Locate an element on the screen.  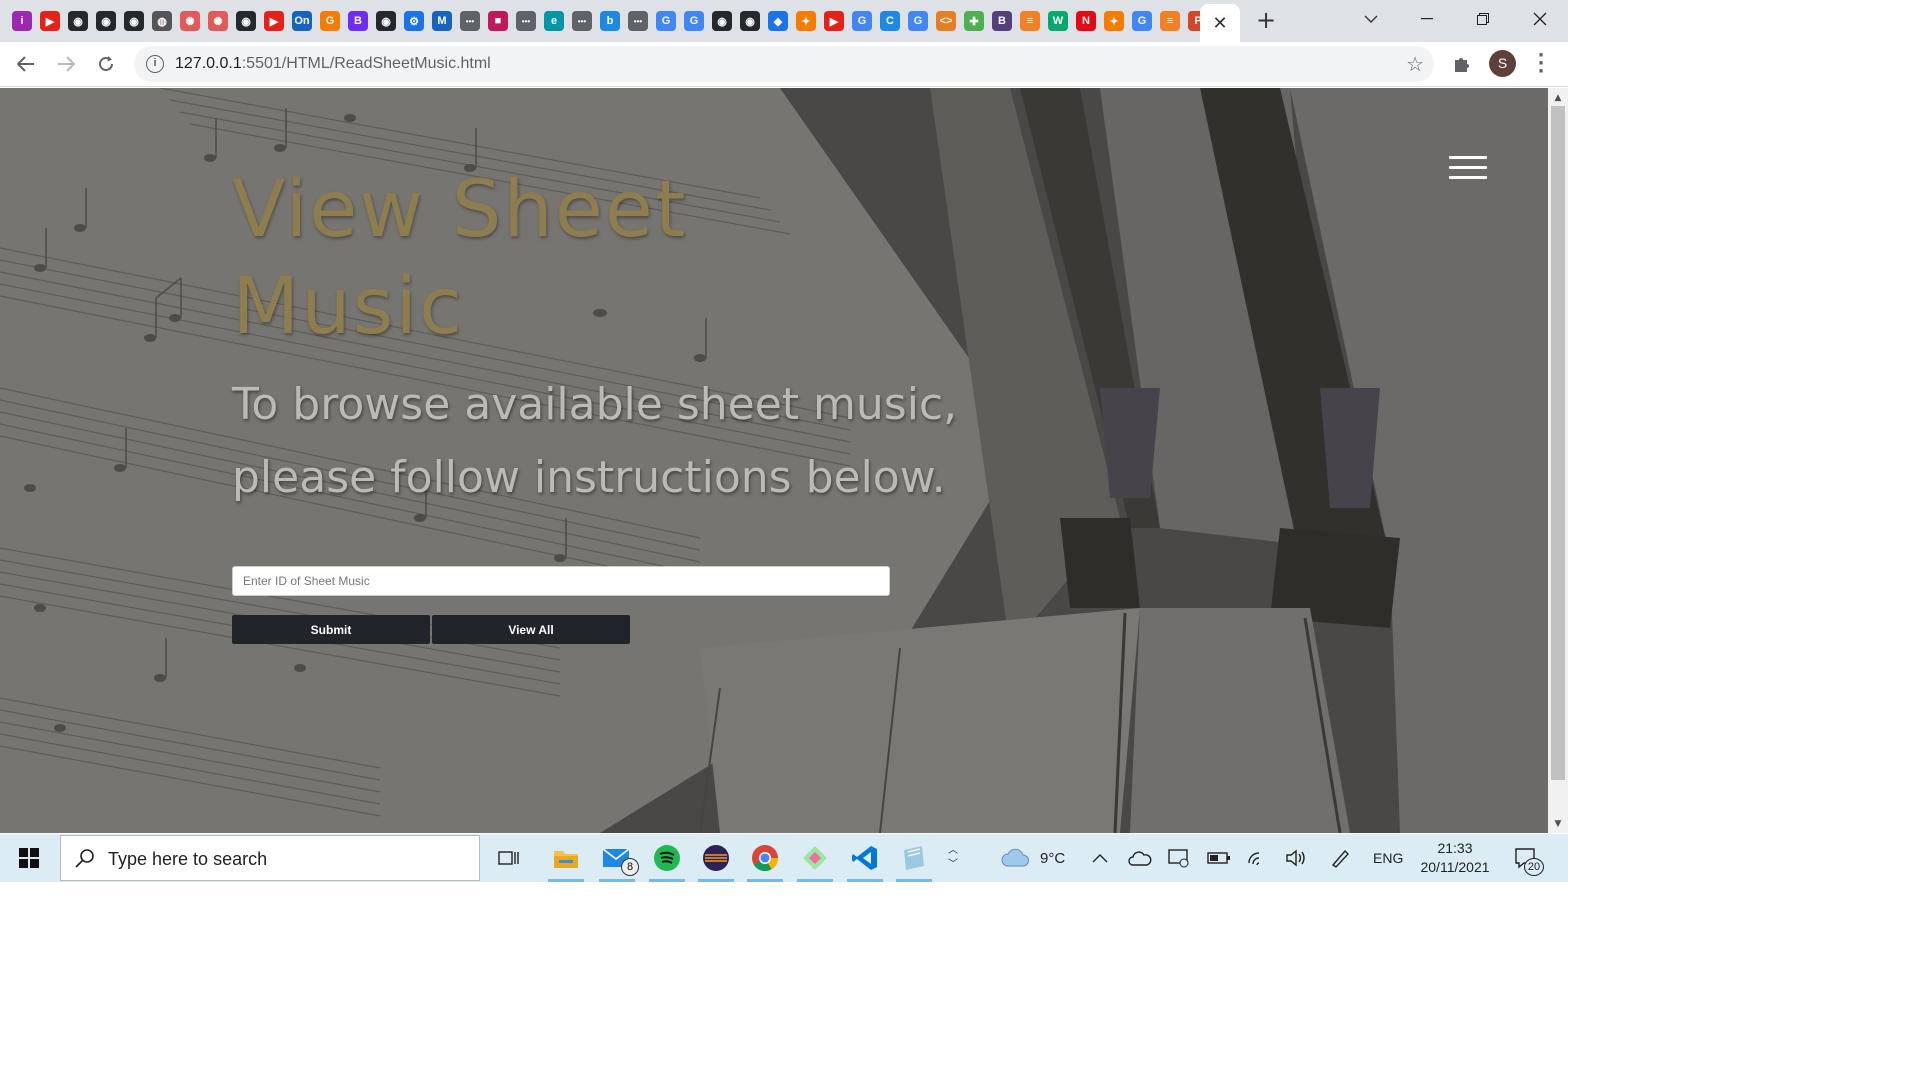
page-title: View Sheet Music is located at coordinates (460, 258).